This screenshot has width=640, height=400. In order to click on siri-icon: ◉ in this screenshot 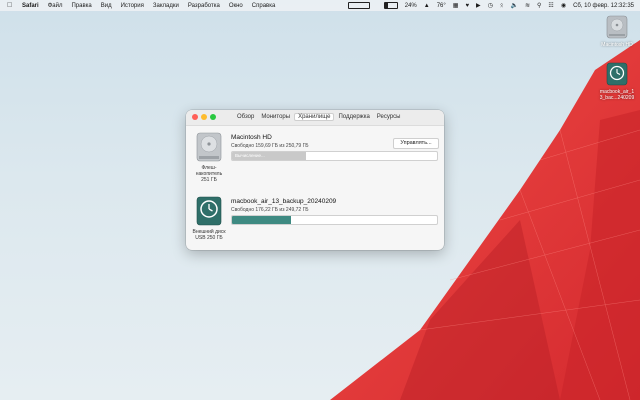, I will do `click(563, 5)`.